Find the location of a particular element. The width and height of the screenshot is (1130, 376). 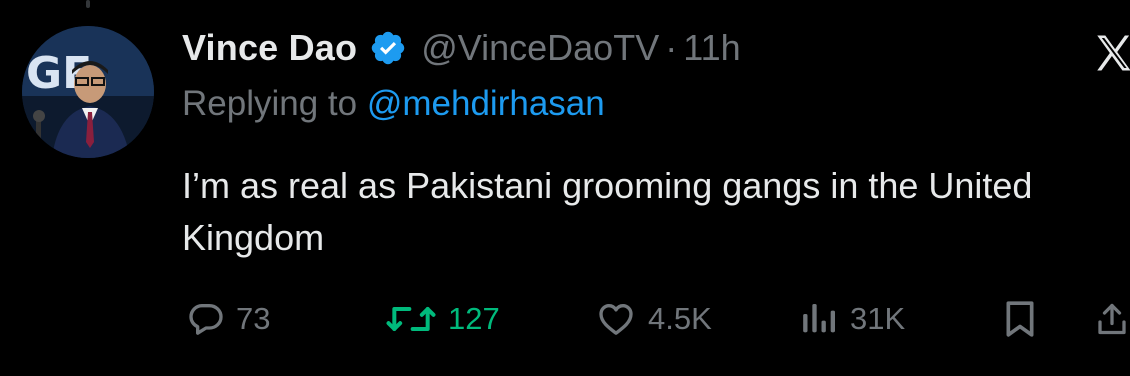

replying-prefix: Replying to is located at coordinates (270, 103).